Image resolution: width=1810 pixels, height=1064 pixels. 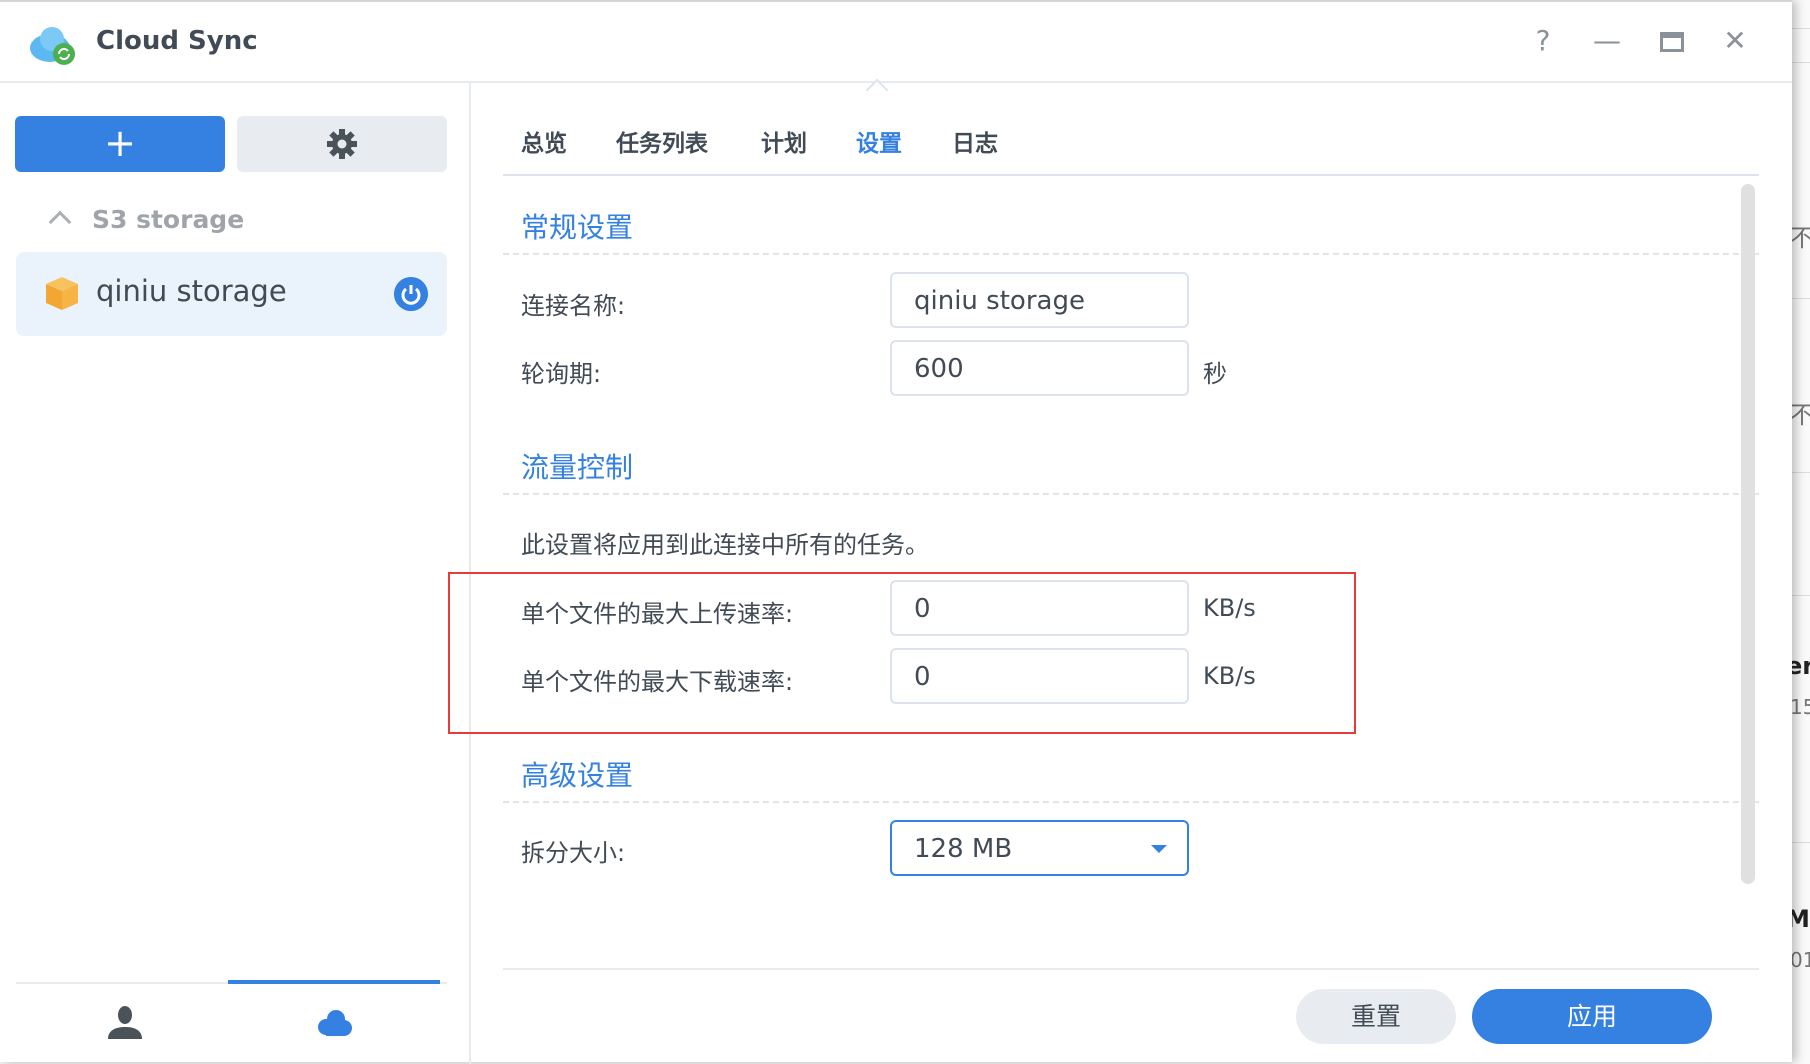 What do you see at coordinates (1592, 1016) in the screenshot?
I see `apply-button: 应用` at bounding box center [1592, 1016].